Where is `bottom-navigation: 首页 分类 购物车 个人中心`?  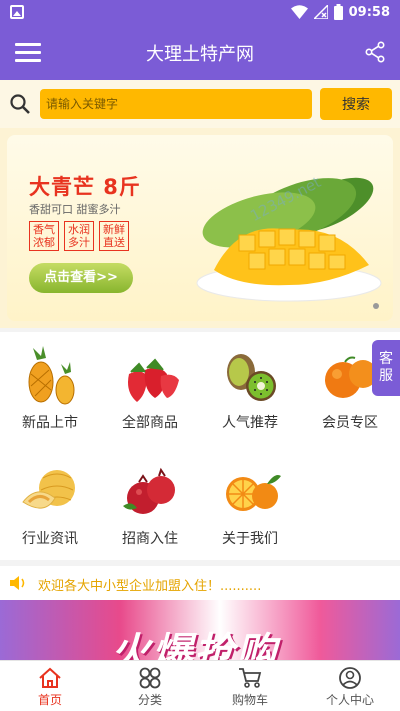 bottom-navigation: 首页 分类 购物车 个人中心 is located at coordinates (200, 685).